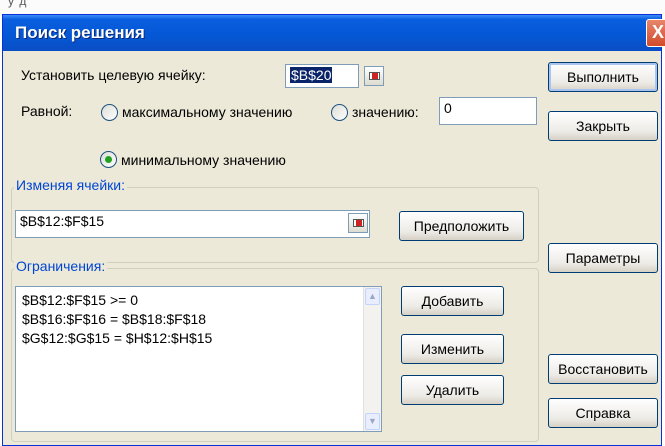  I want to click on constraint-item: $G$12:$G$15 = $H$12:$H$15, so click(117, 338).